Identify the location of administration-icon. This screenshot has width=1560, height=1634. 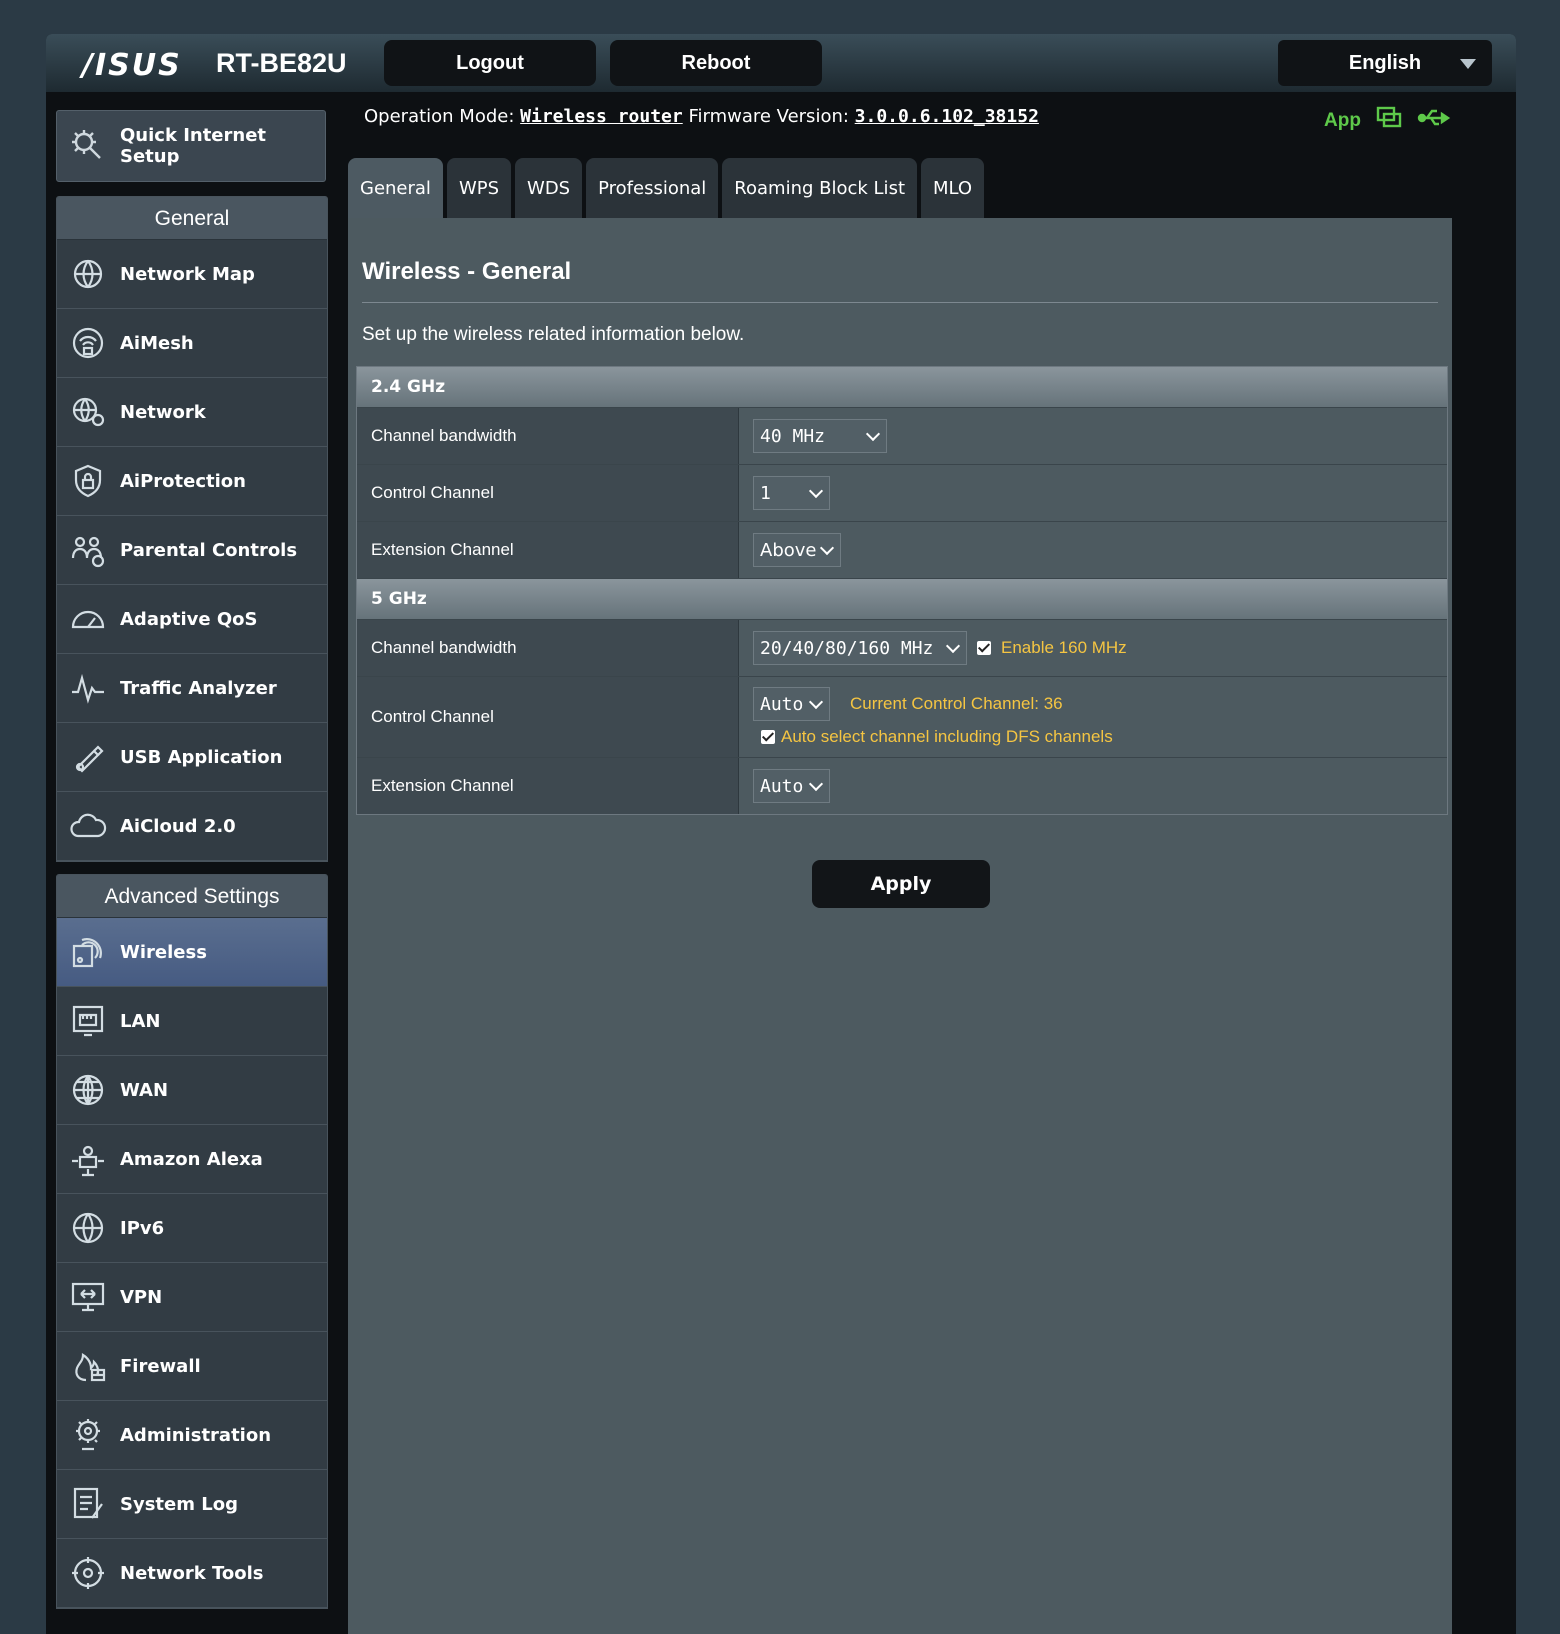
(88, 1435).